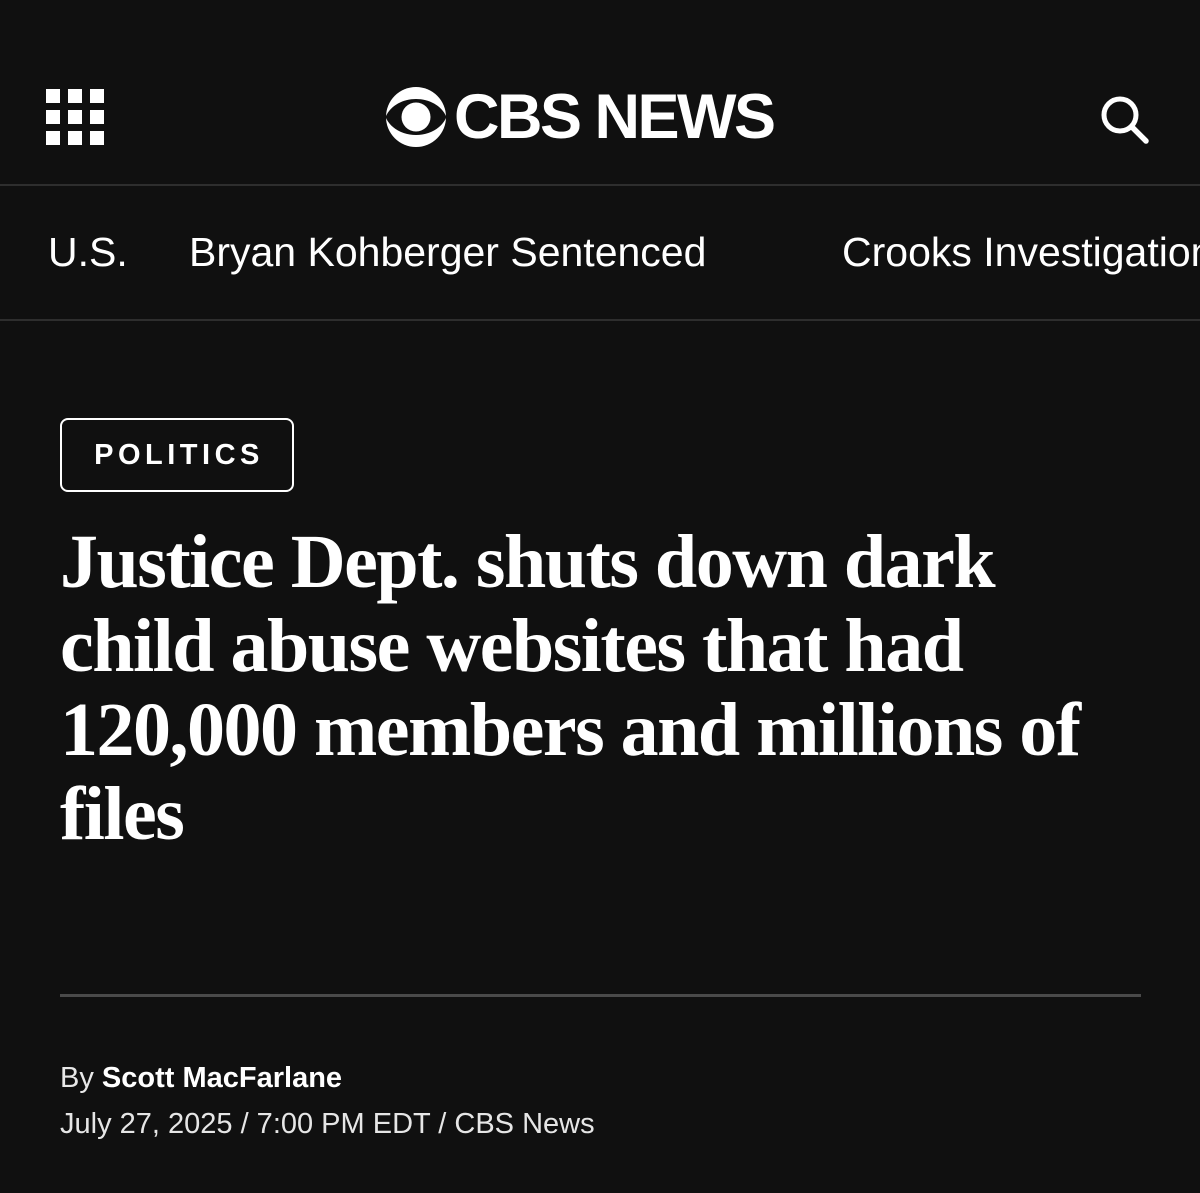  What do you see at coordinates (222, 1078) in the screenshot?
I see `author-name: Scott MacFarlane` at bounding box center [222, 1078].